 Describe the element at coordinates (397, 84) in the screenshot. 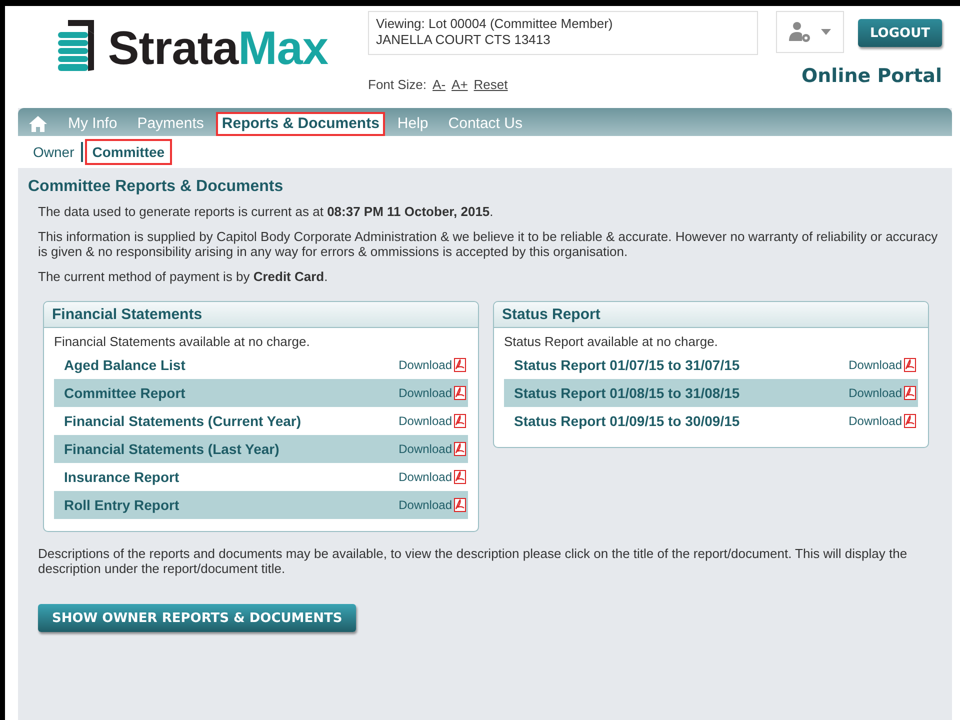

I see `font-size-label: Font Size:` at that location.